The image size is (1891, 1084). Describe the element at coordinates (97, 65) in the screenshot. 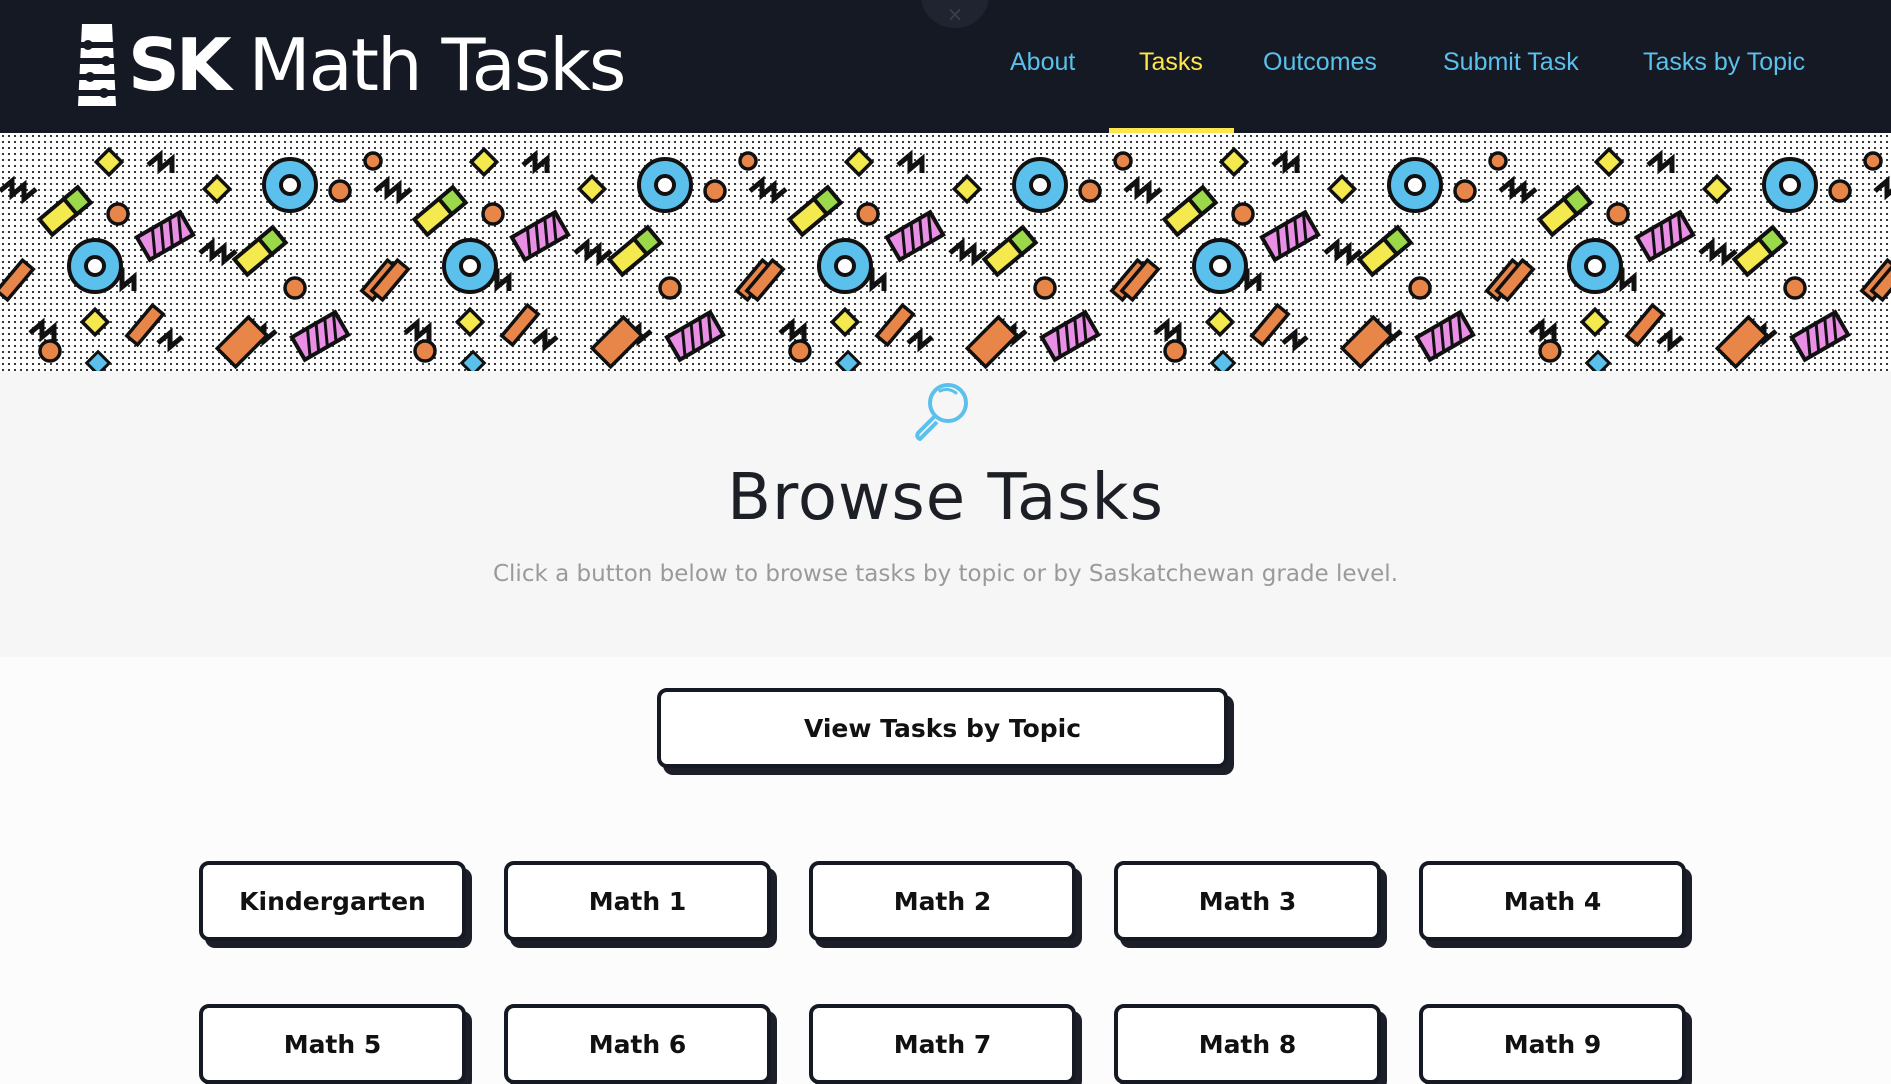

I see `abacus-icon` at that location.